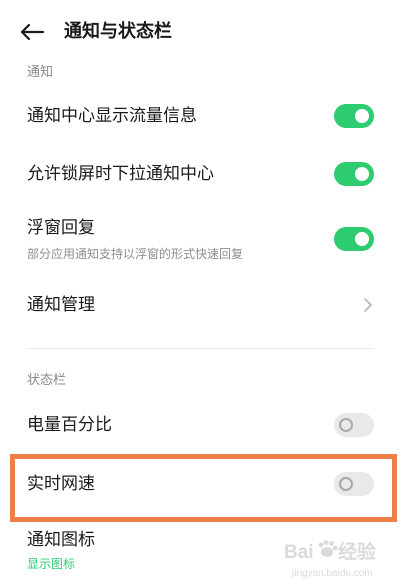  Describe the element at coordinates (200, 348) in the screenshot. I see `section-divider` at that location.